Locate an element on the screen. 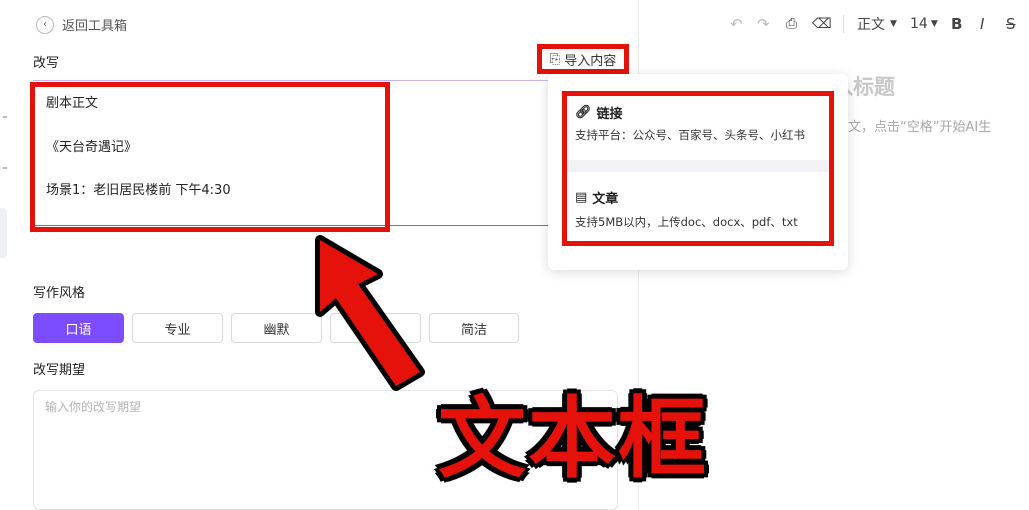 The height and width of the screenshot is (510, 1029). back-to-toolbox-link: ‹ 返回工具箱 is located at coordinates (81, 24).